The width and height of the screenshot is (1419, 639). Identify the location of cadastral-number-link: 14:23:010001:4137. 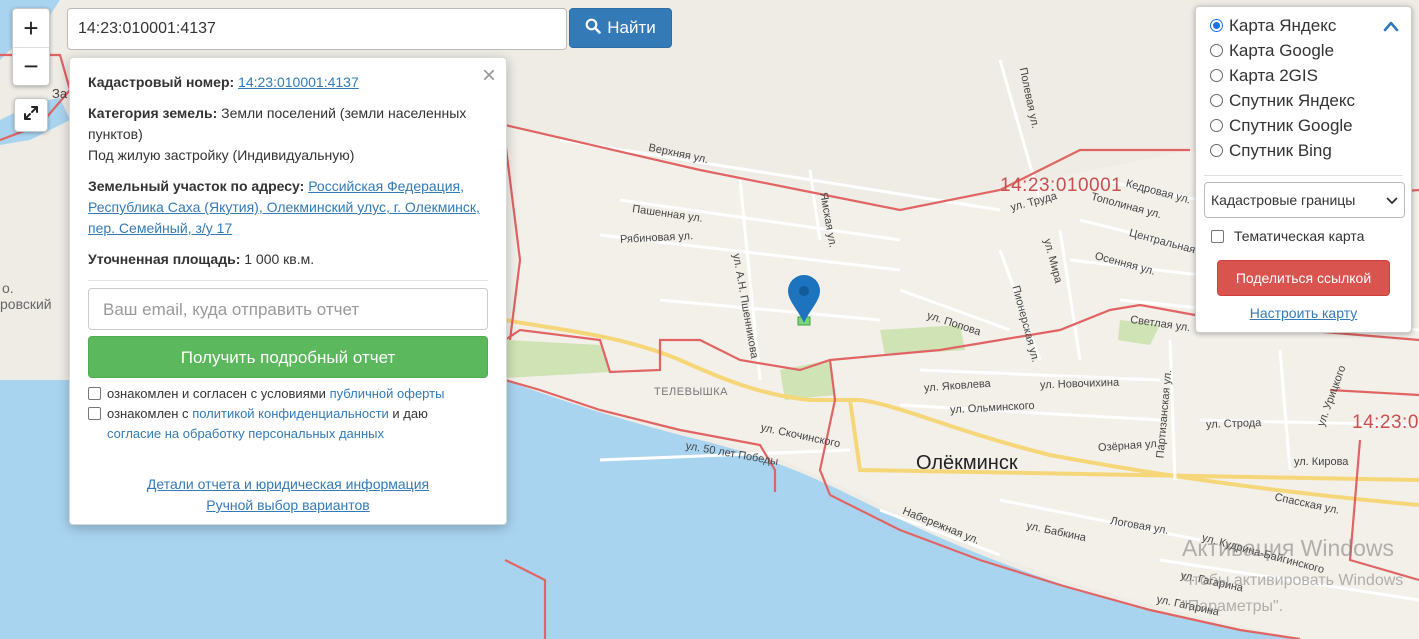
(298, 82).